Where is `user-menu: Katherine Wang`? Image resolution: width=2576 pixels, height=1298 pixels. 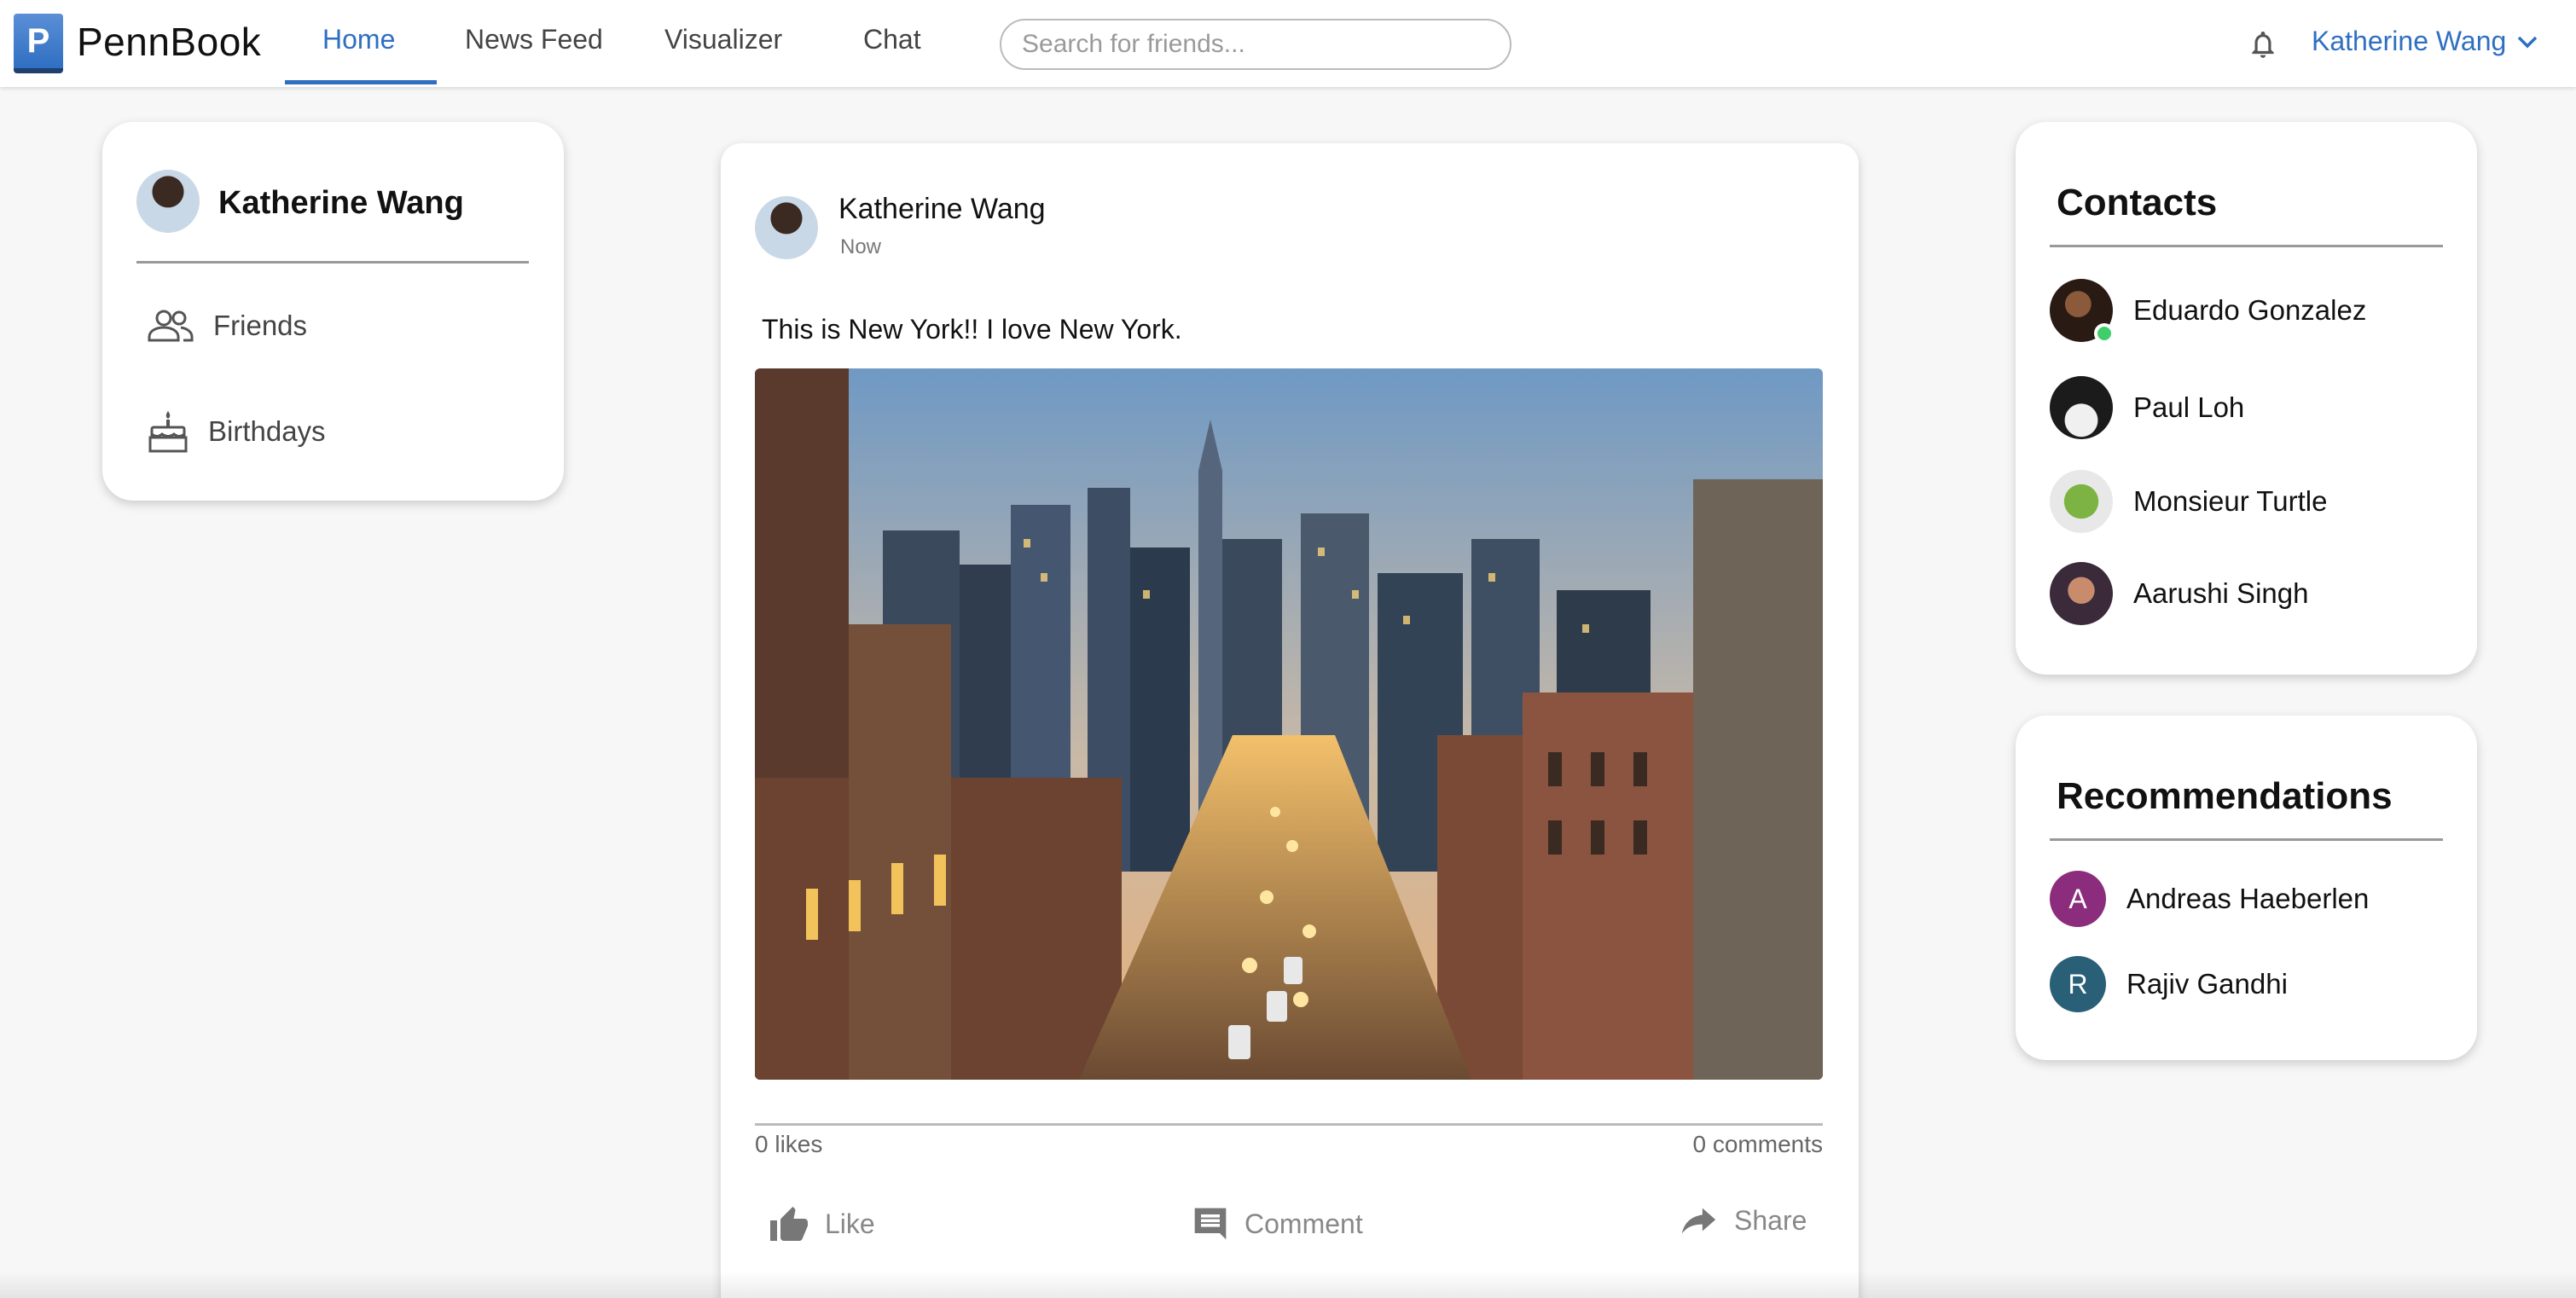
user-menu: Katherine Wang is located at coordinates (2425, 41).